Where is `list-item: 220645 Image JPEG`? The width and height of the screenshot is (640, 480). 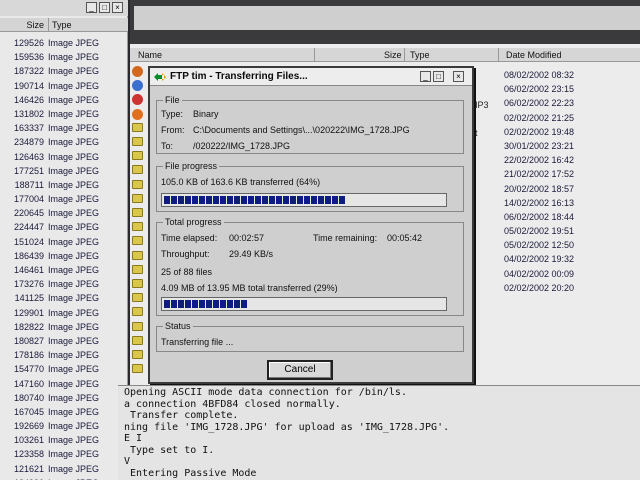
list-item: 220645 Image JPEG is located at coordinates (64, 213).